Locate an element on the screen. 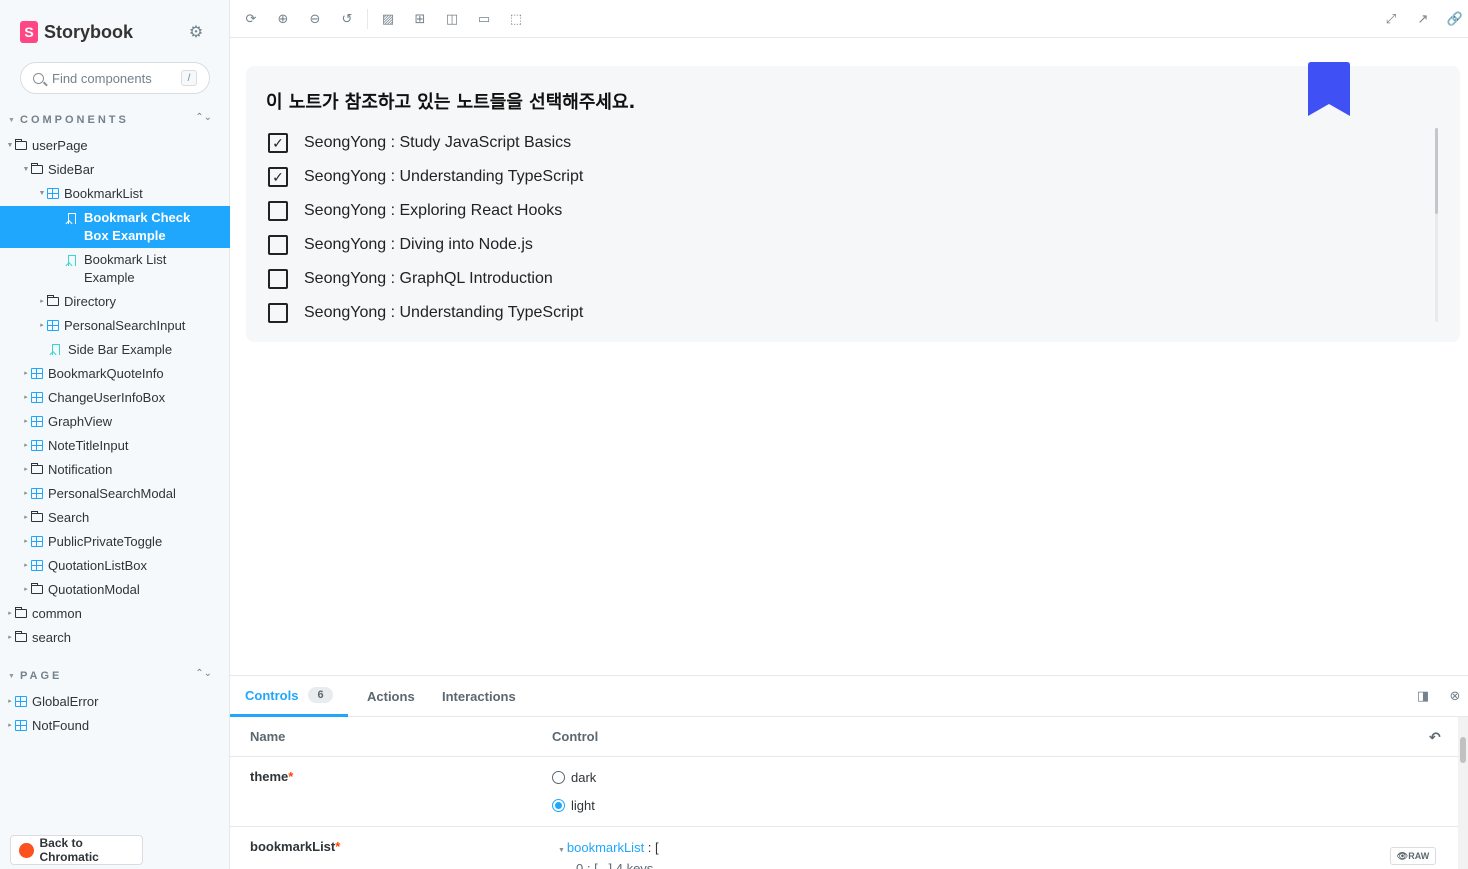 This screenshot has height=869, width=1468. radio-option-dark: dark is located at coordinates (574, 777).